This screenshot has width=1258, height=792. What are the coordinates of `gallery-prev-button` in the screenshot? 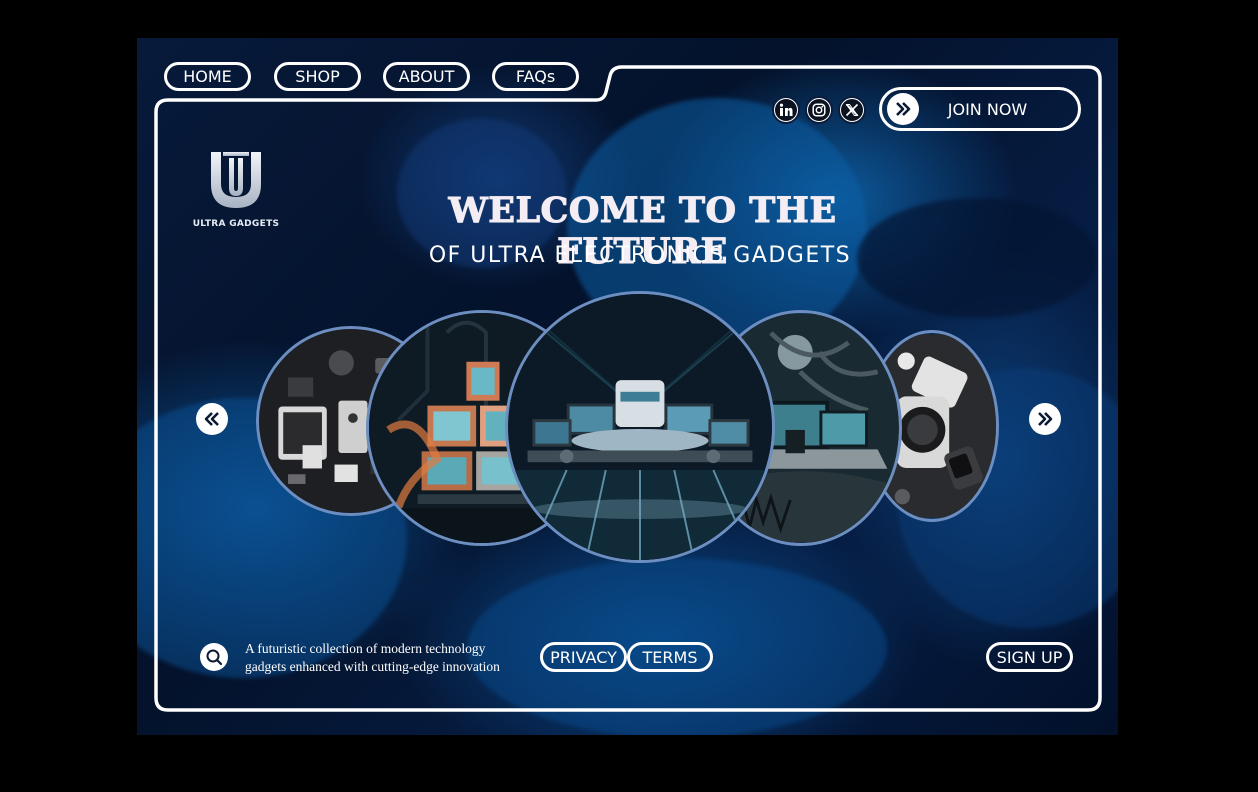 It's located at (212, 419).